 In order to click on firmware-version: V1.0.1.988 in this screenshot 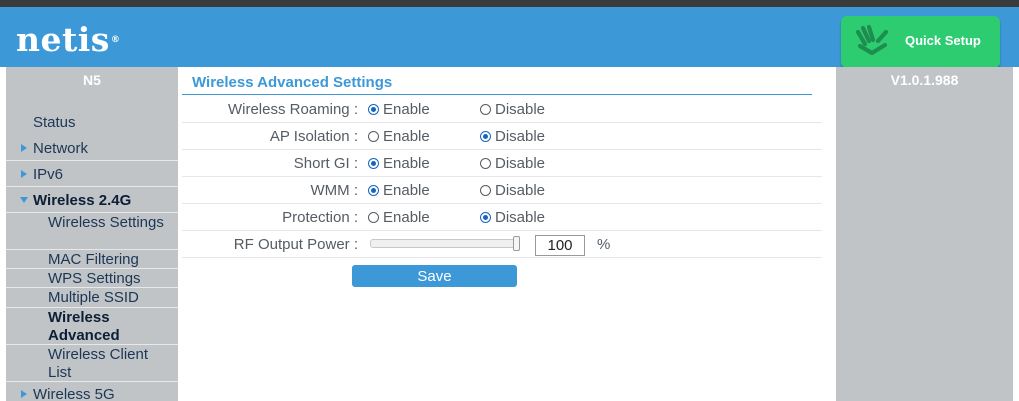, I will do `click(924, 80)`.